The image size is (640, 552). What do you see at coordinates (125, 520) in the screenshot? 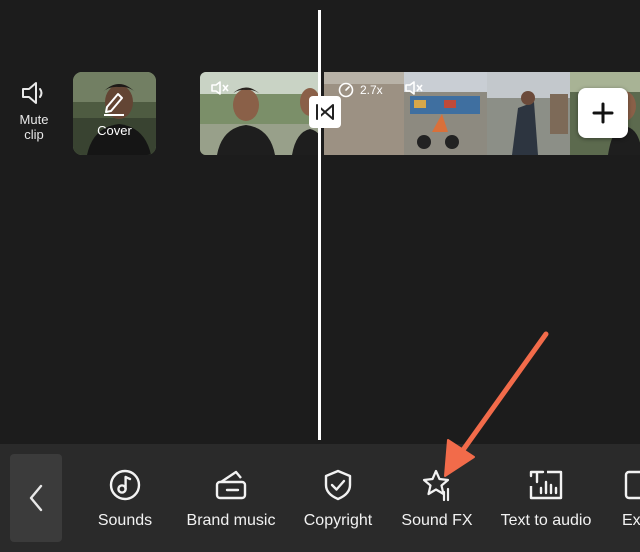
I see `toolbar-item-label: Sounds` at bounding box center [125, 520].